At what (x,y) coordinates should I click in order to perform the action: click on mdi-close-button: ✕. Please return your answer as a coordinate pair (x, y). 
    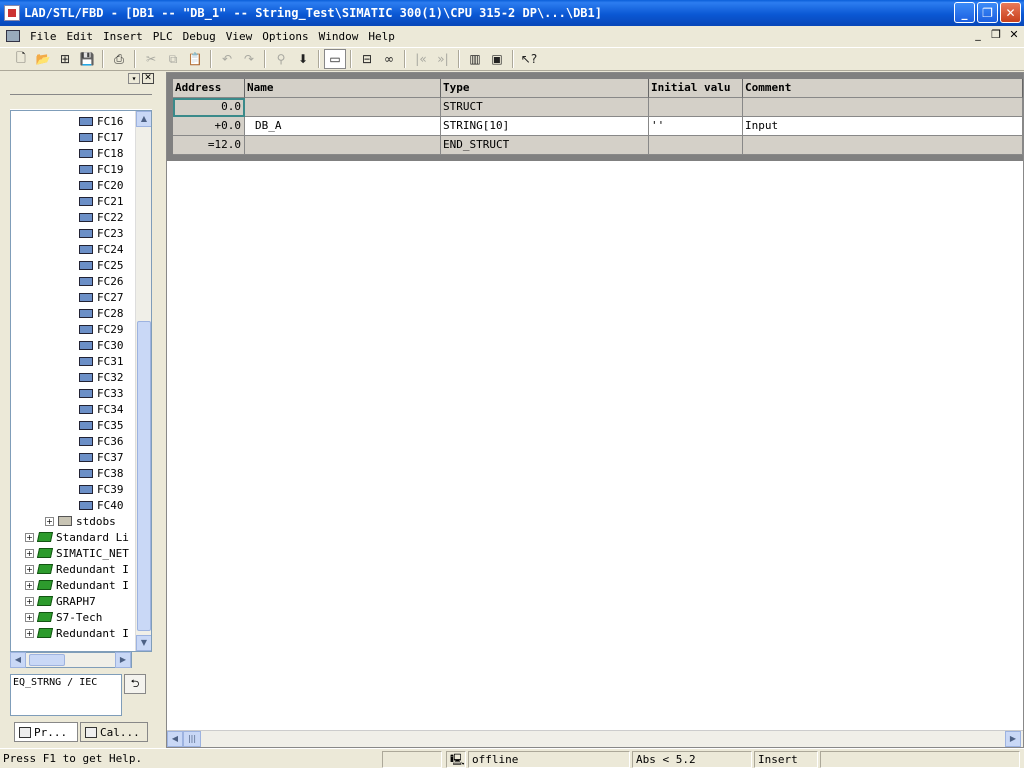
    Looking at the image, I should click on (1014, 35).